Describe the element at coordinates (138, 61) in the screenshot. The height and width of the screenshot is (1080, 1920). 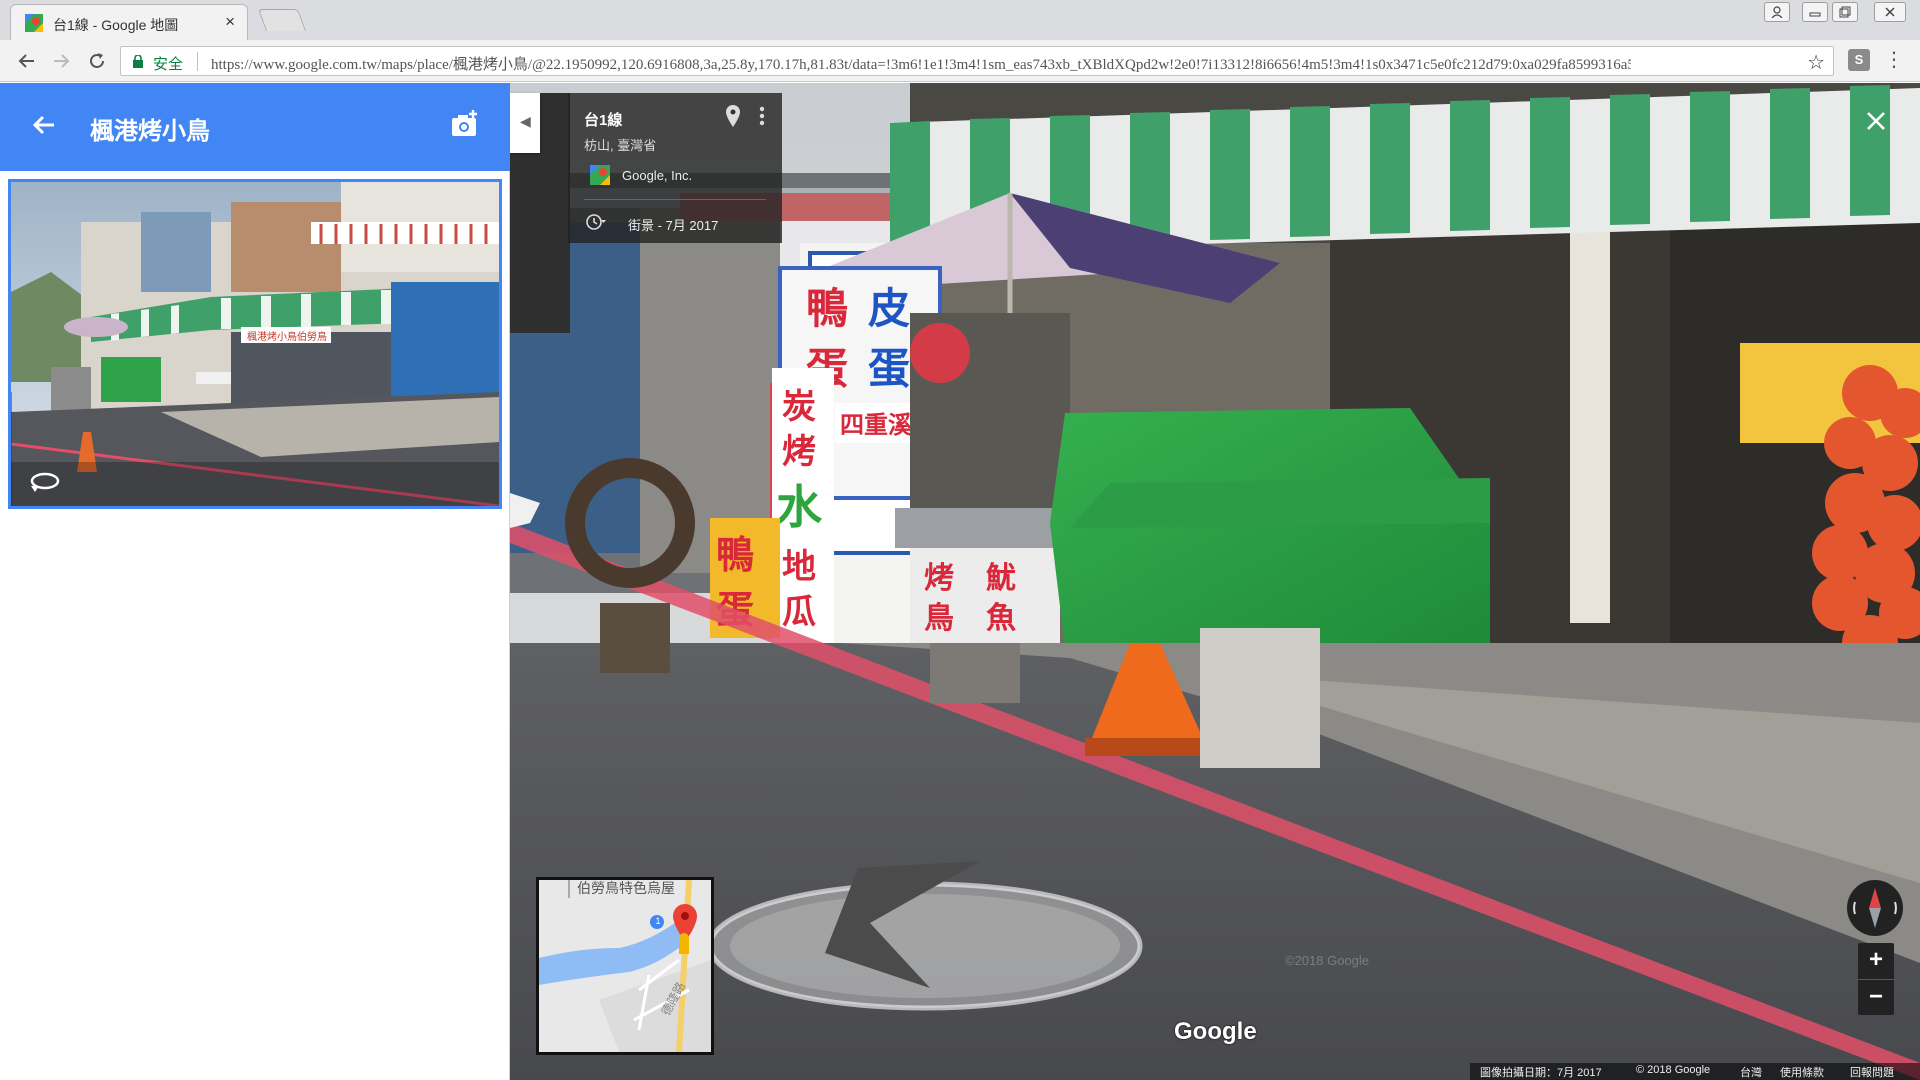
I see `lock-icon` at that location.